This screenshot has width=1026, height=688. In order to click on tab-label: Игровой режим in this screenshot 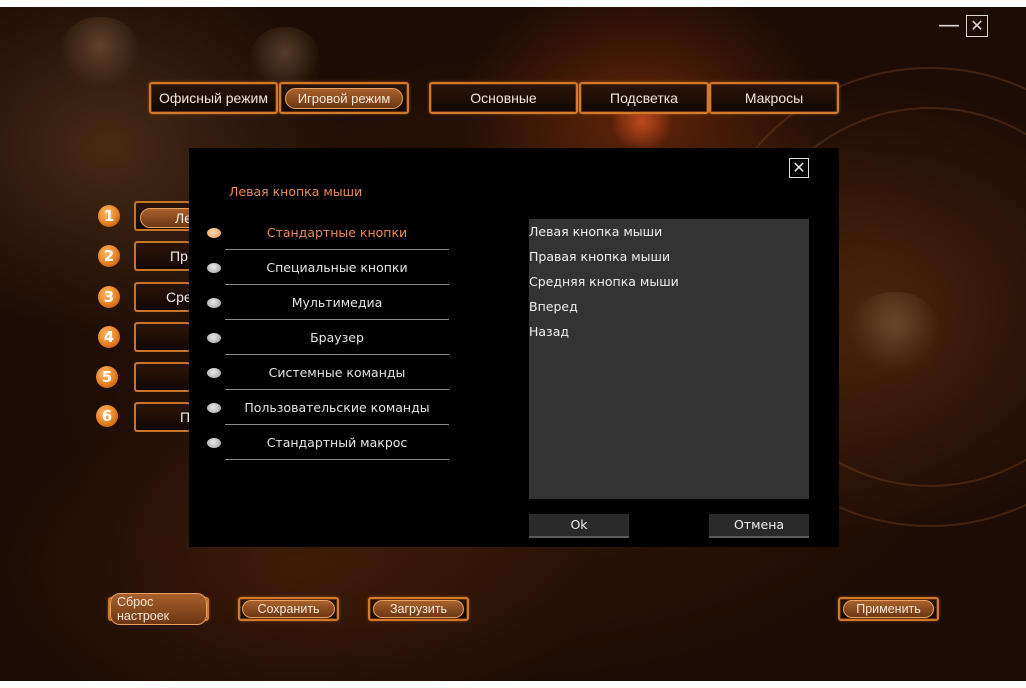, I will do `click(344, 98)`.